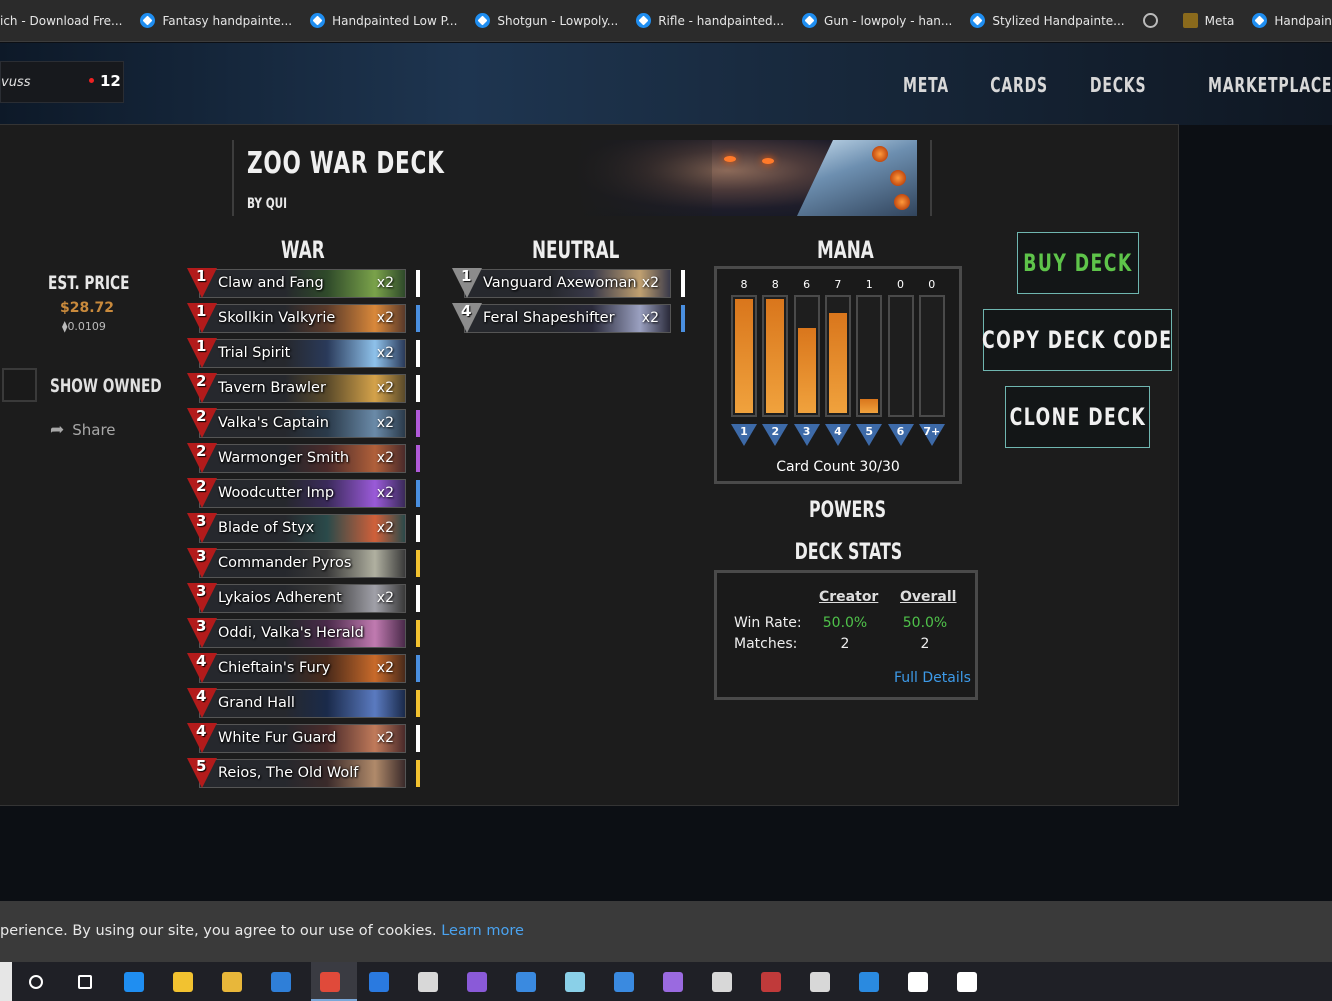 Image resolution: width=1332 pixels, height=1001 pixels. I want to click on card-row: White Fur Guard x2 4, so click(303, 738).